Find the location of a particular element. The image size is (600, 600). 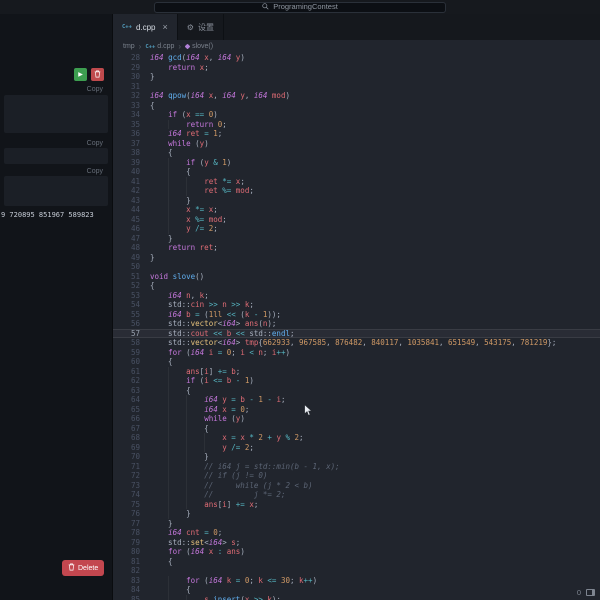

code-line: 35 return 0; is located at coordinates (356, 124).